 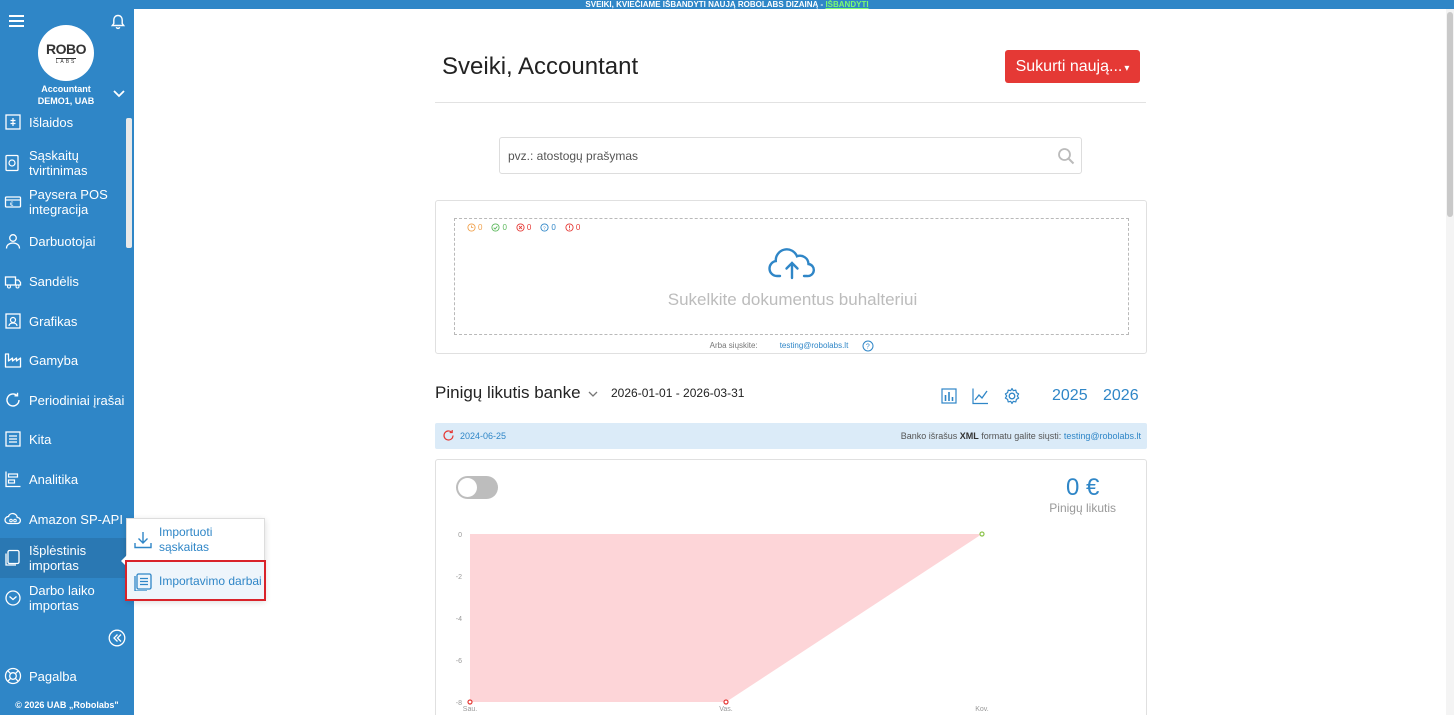 What do you see at coordinates (54, 281) in the screenshot?
I see `sidebar-item-label: Sandėlis` at bounding box center [54, 281].